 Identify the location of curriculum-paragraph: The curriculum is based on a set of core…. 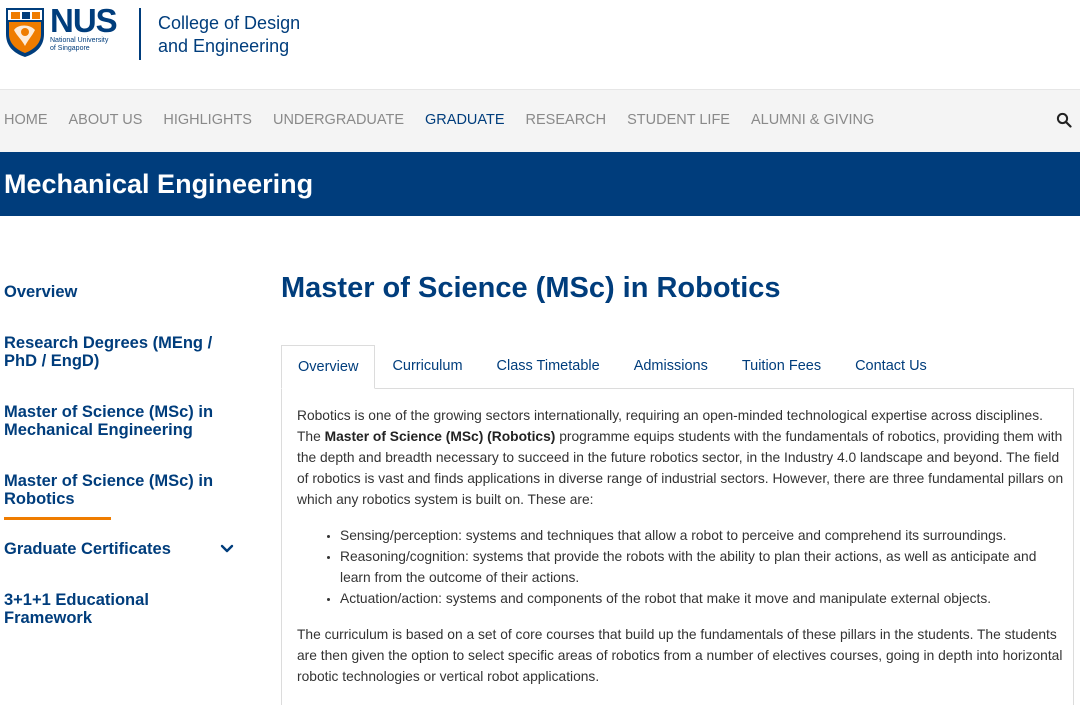
(680, 655).